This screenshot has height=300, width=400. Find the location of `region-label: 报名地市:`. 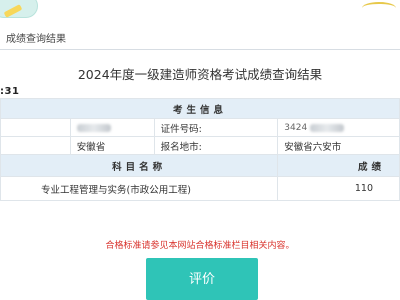

region-label: 报名地市: is located at coordinates (216, 145).